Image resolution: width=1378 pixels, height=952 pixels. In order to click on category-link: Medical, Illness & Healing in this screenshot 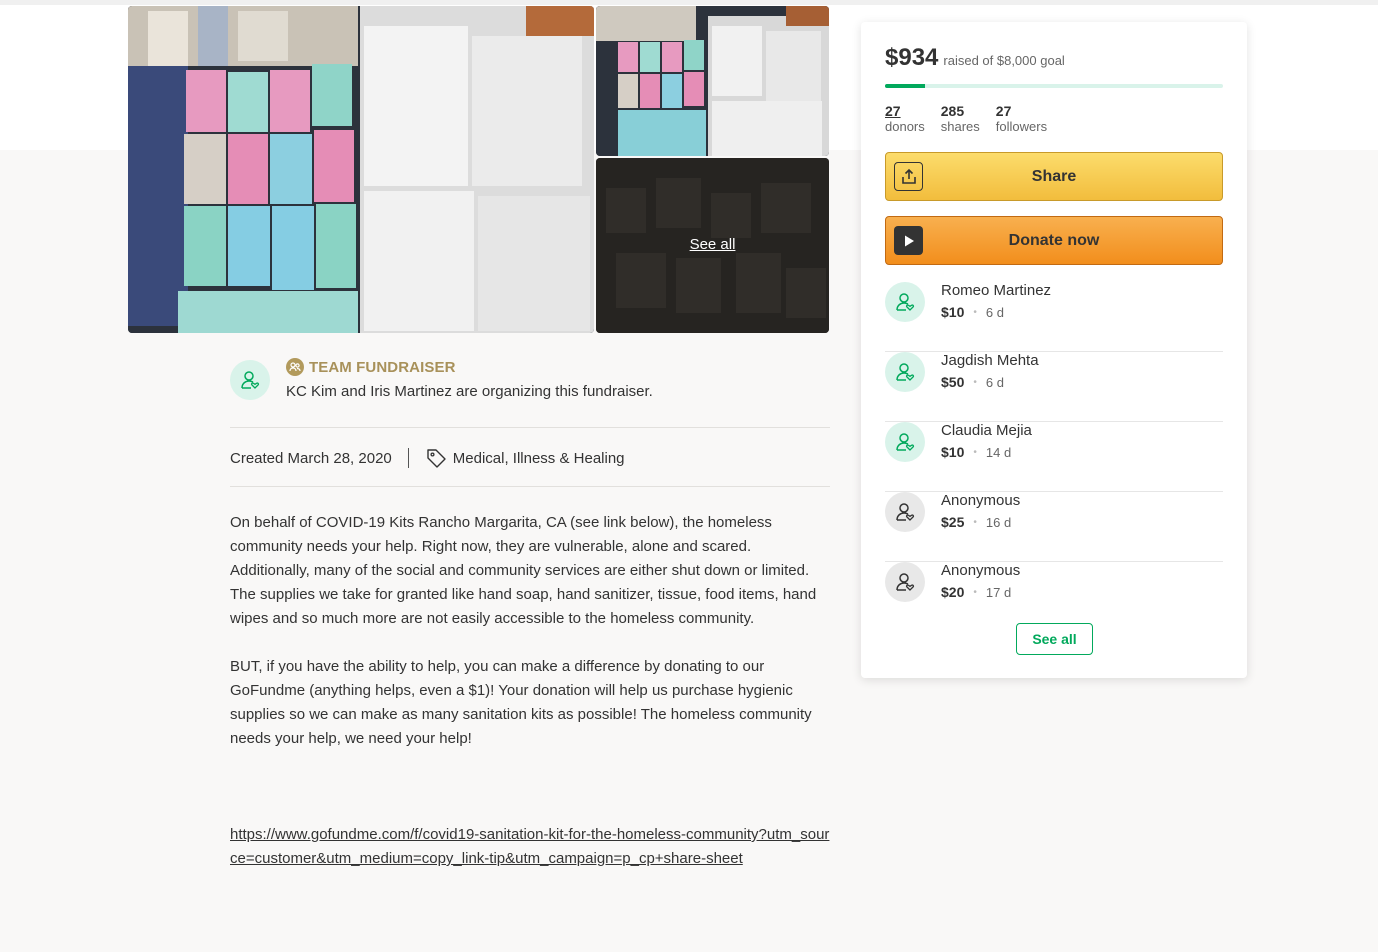, I will do `click(525, 458)`.